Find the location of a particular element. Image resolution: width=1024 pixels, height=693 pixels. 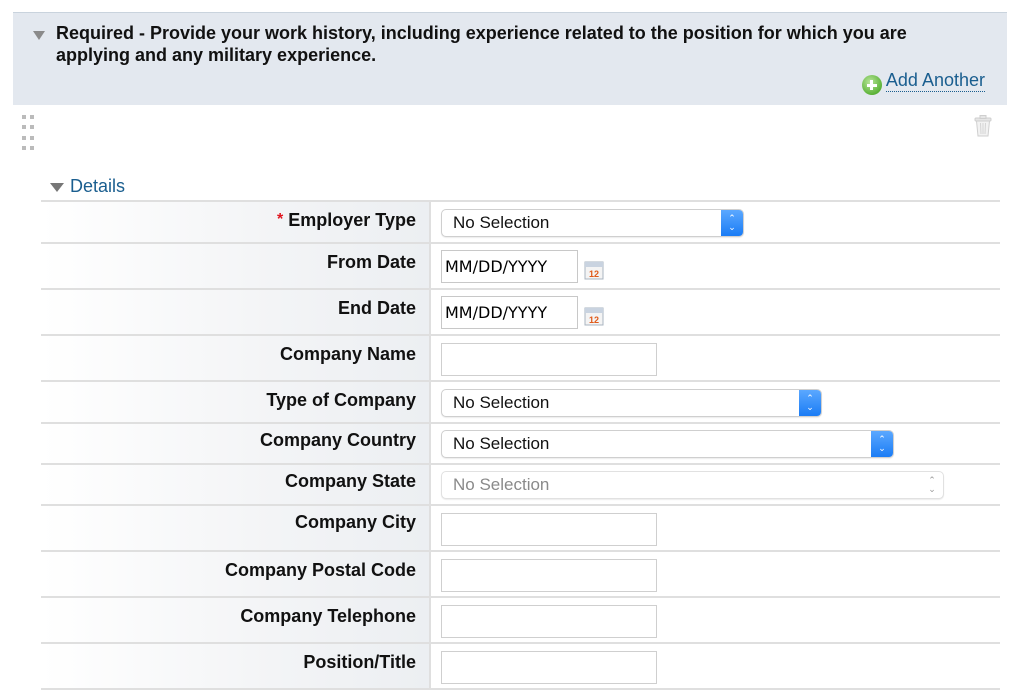

employer-type-select: No Selection ⌃ ⌄ is located at coordinates (592, 223).